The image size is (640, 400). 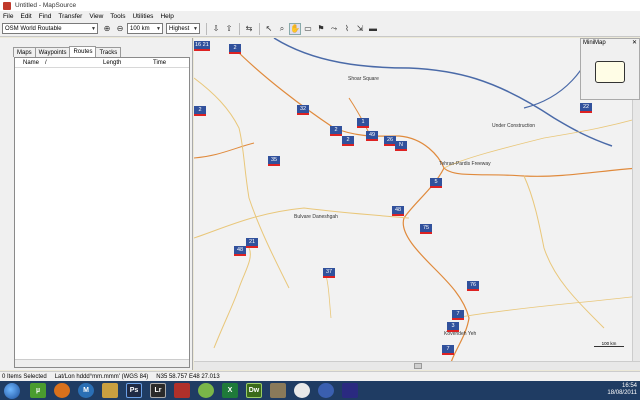 I want to click on secondary-road-southeast, so click(x=564, y=252).